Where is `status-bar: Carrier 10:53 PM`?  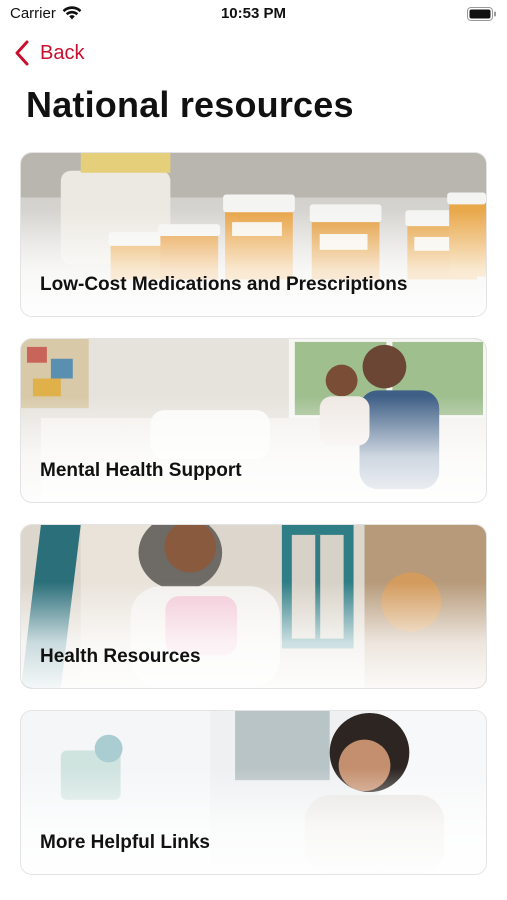
status-bar: Carrier 10:53 PM is located at coordinates (253, 15).